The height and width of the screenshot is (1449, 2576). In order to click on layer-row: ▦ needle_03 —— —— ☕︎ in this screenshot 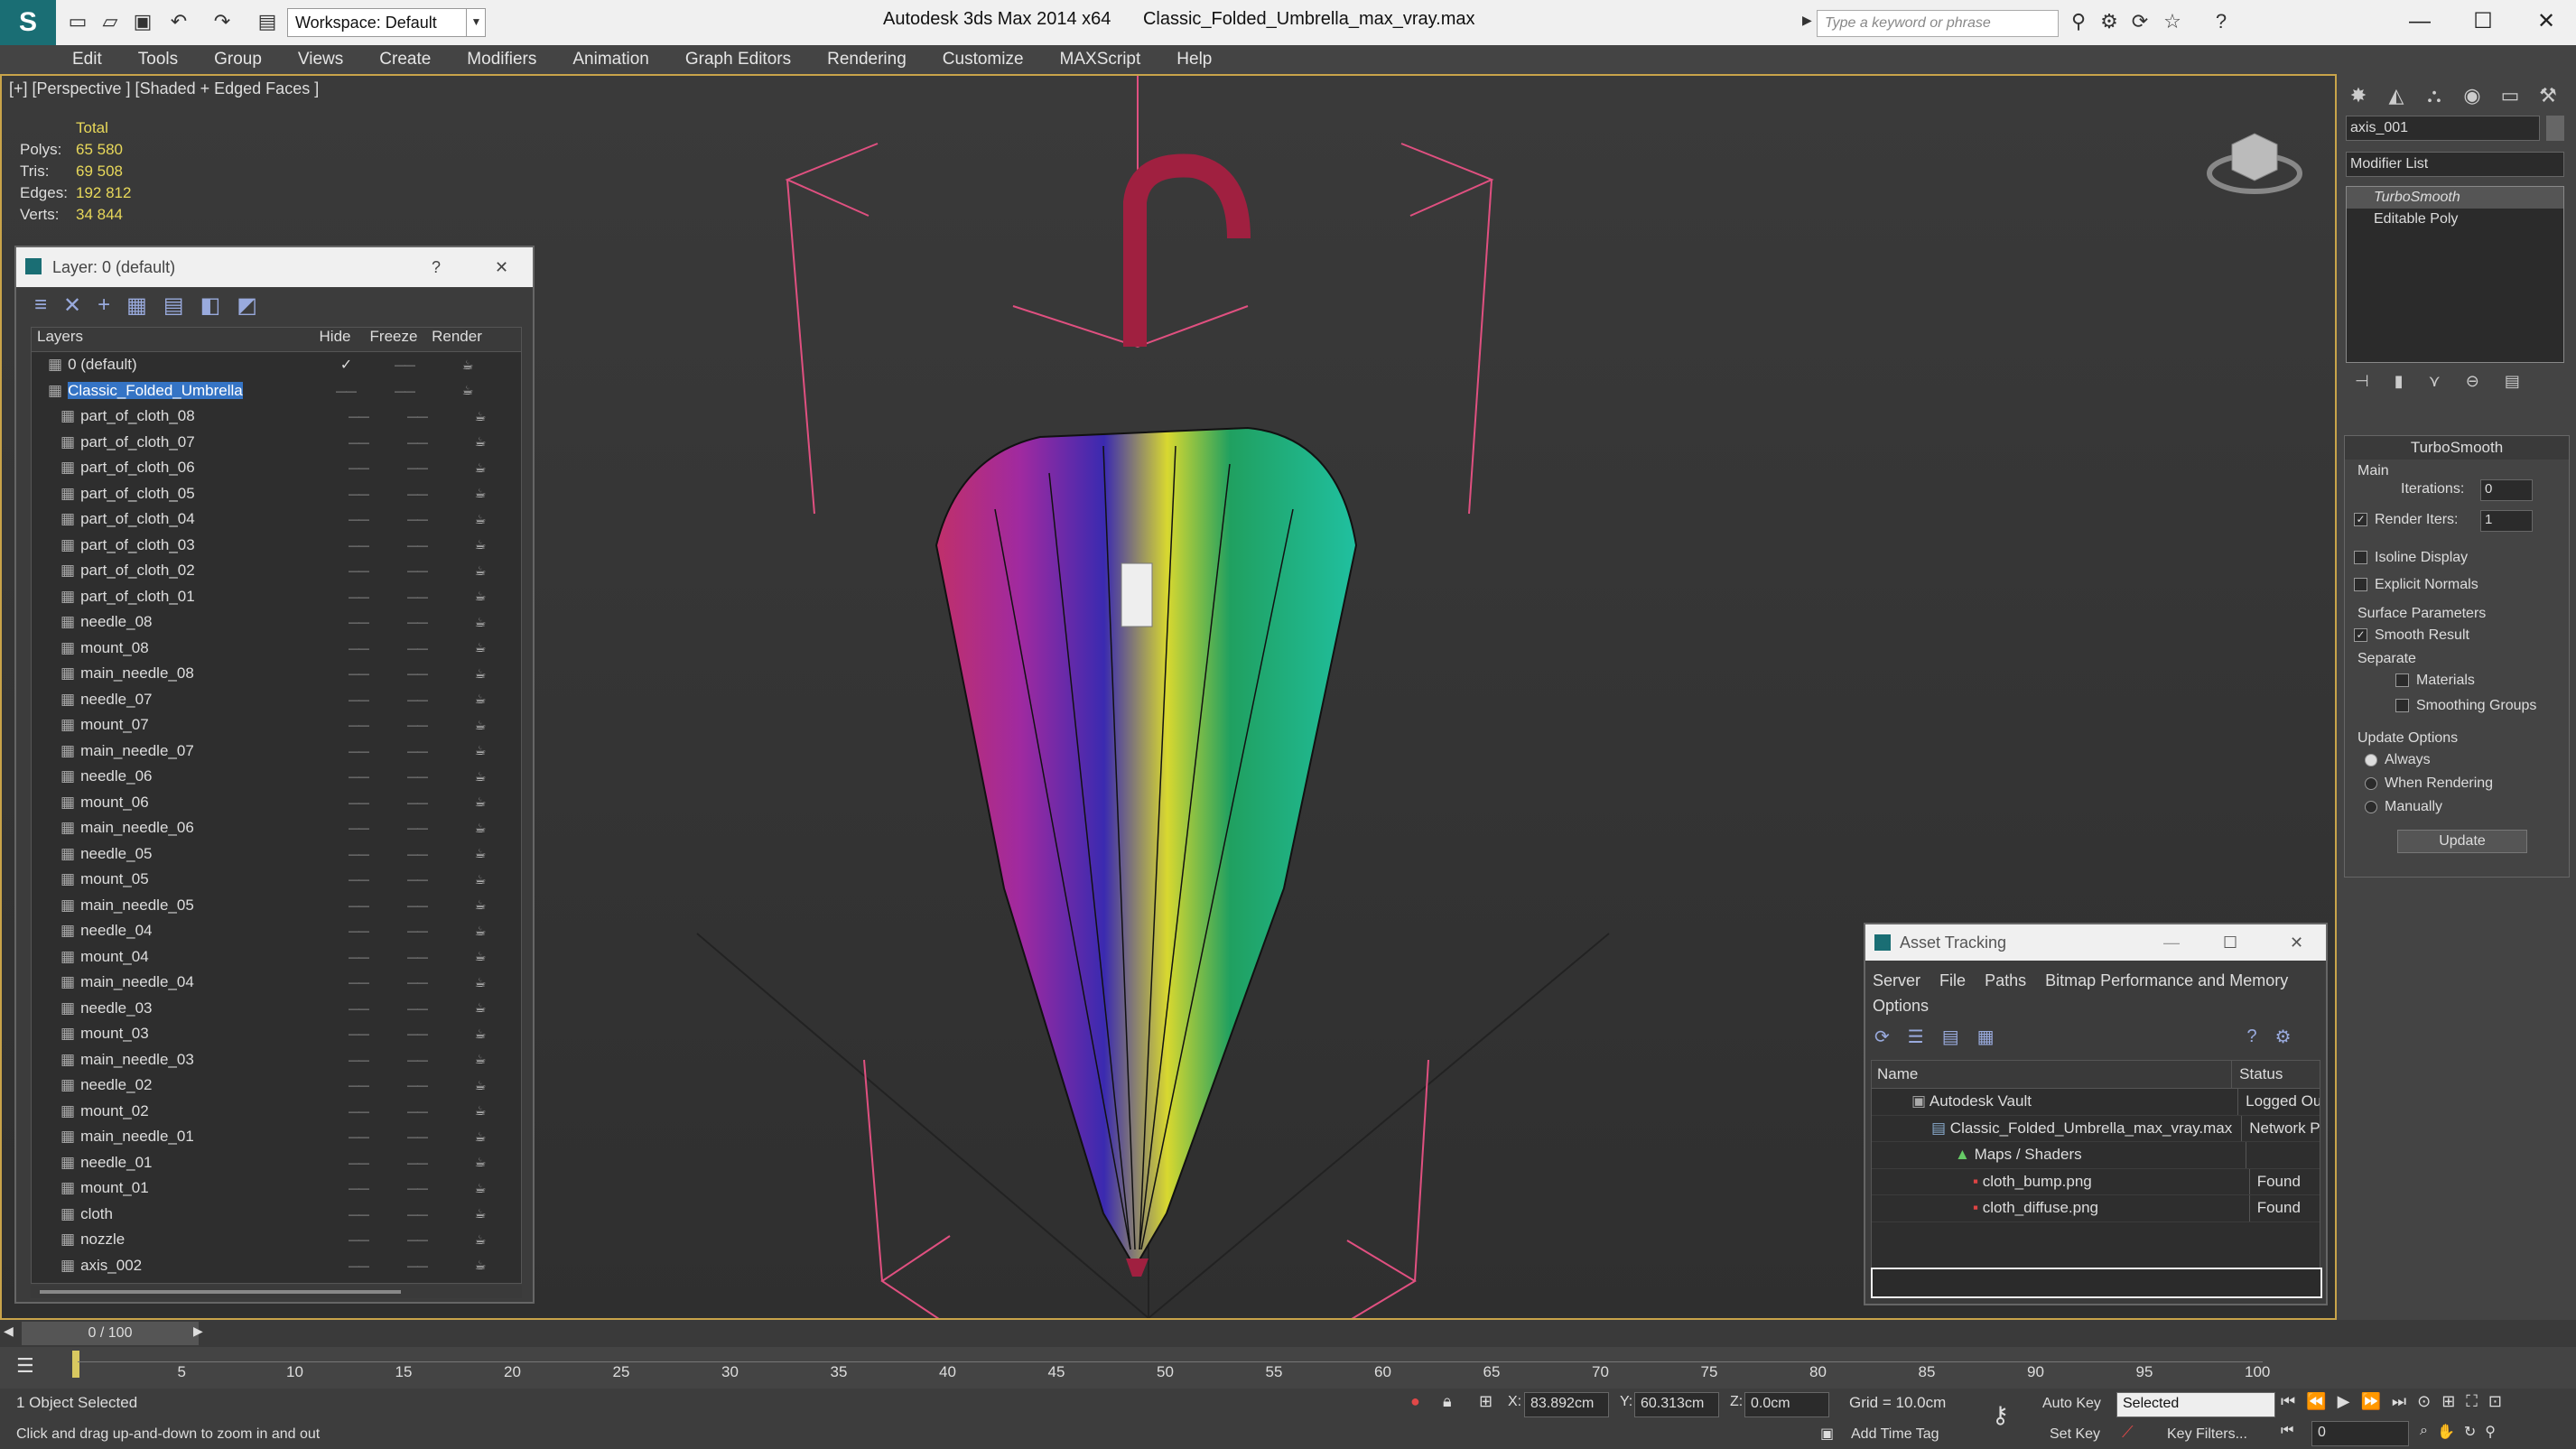, I will do `click(276, 1009)`.